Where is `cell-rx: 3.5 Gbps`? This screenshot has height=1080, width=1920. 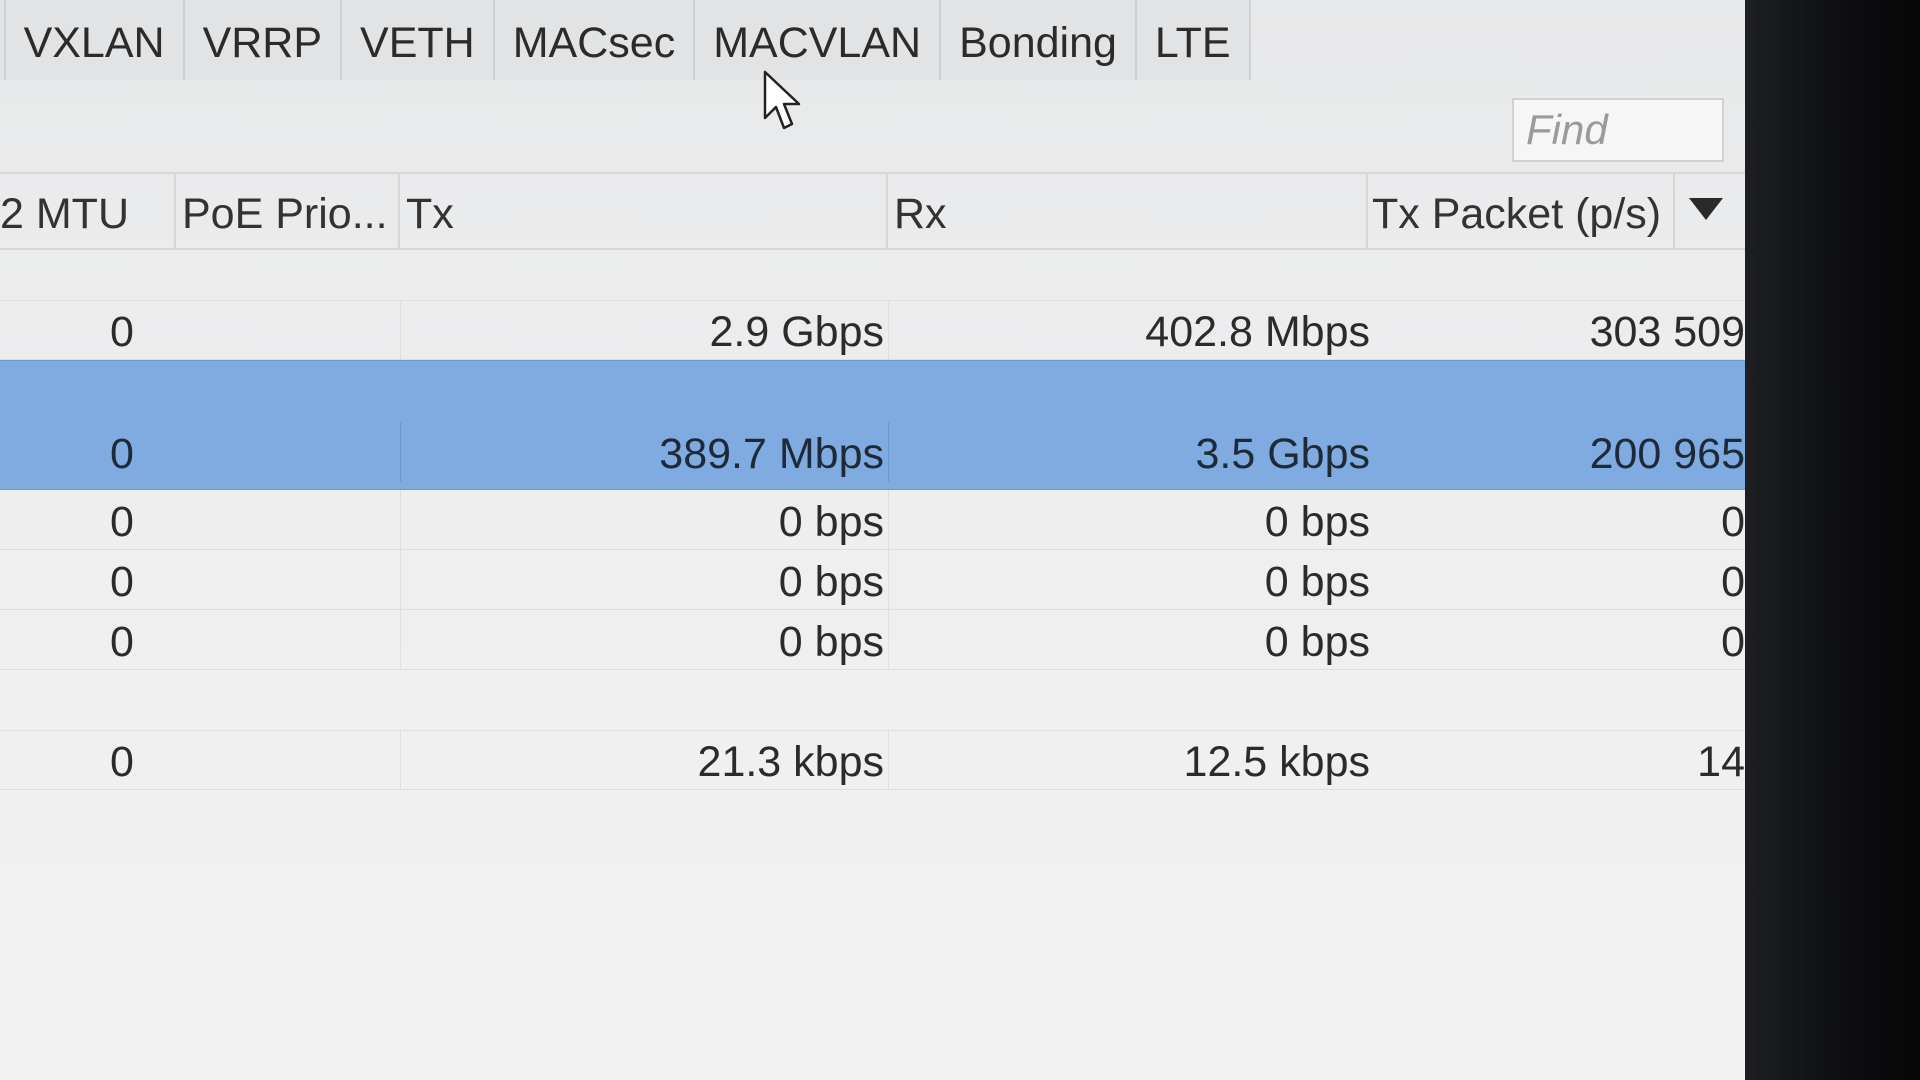
cell-rx: 3.5 Gbps is located at coordinates (1130, 452).